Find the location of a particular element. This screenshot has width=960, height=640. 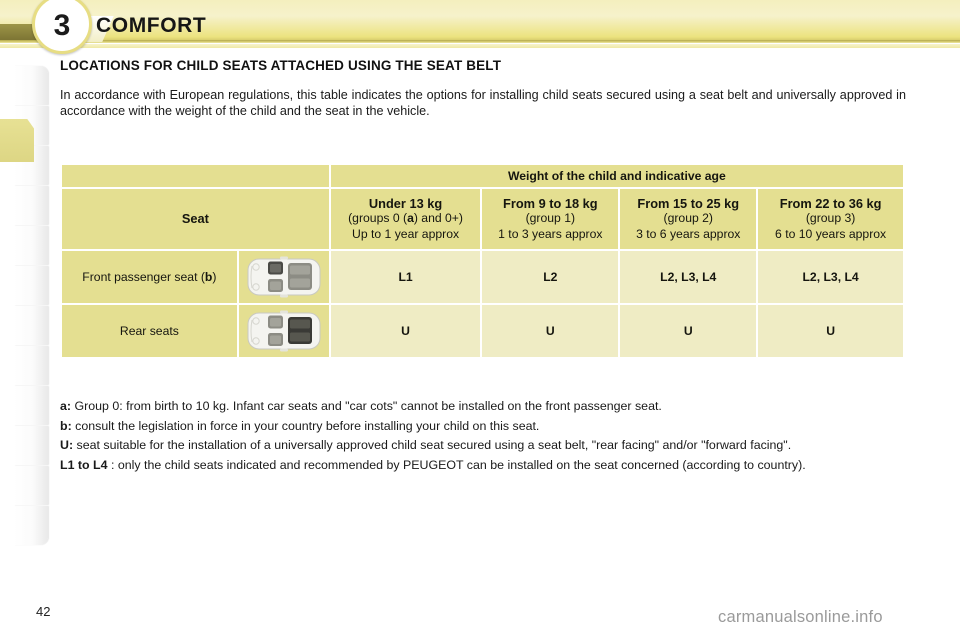

cell-front-under13: L1 is located at coordinates (405, 277).